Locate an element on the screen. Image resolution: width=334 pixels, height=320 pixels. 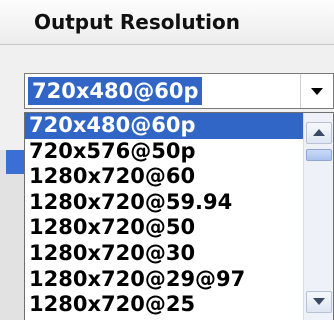
list-item: 1280x720@50 is located at coordinates (164, 228).